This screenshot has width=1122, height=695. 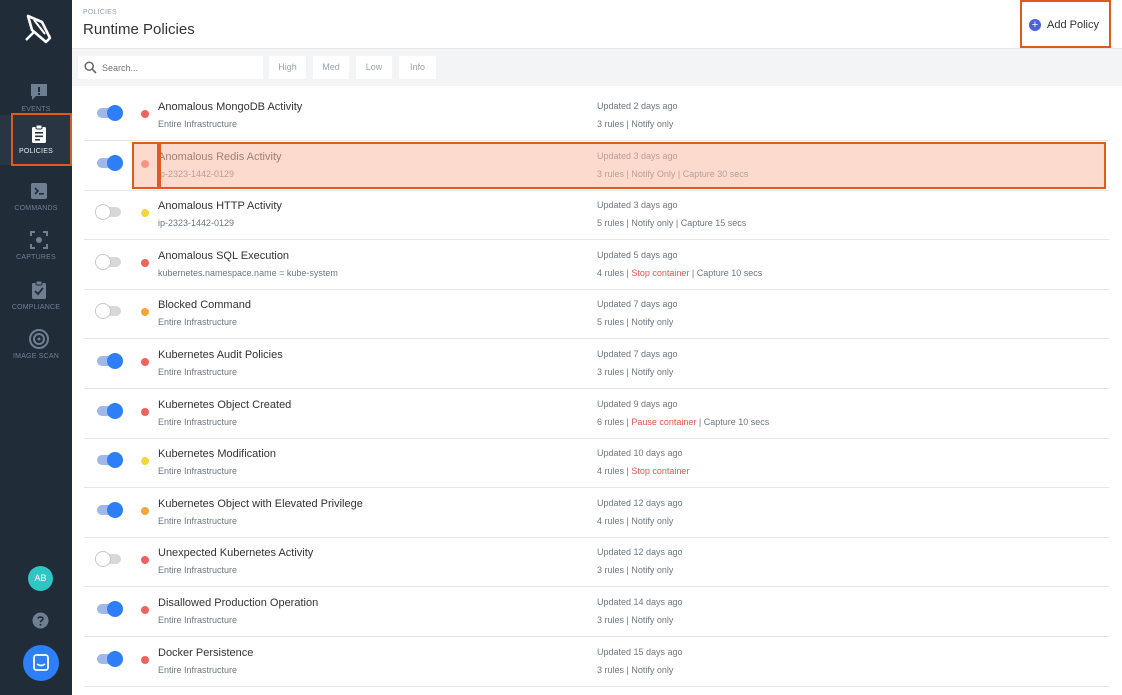 What do you see at coordinates (39, 289) in the screenshot?
I see `compliance-icon` at bounding box center [39, 289].